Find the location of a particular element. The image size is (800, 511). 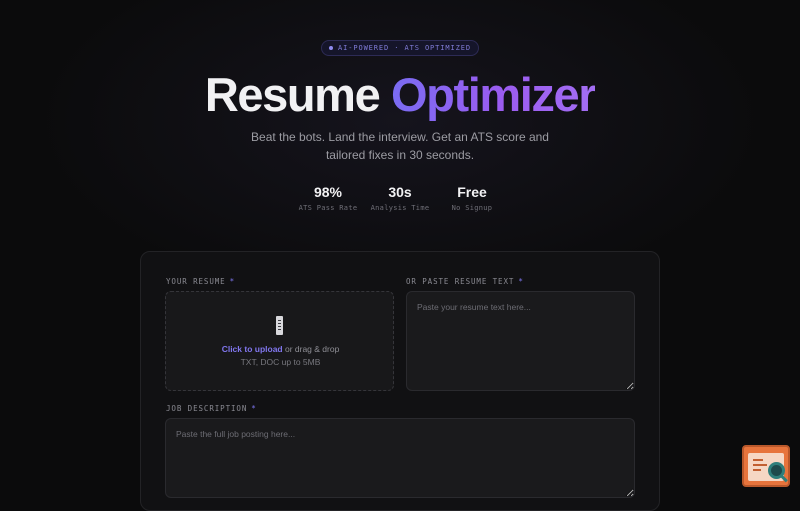

stat-value: Free is located at coordinates (472, 192).